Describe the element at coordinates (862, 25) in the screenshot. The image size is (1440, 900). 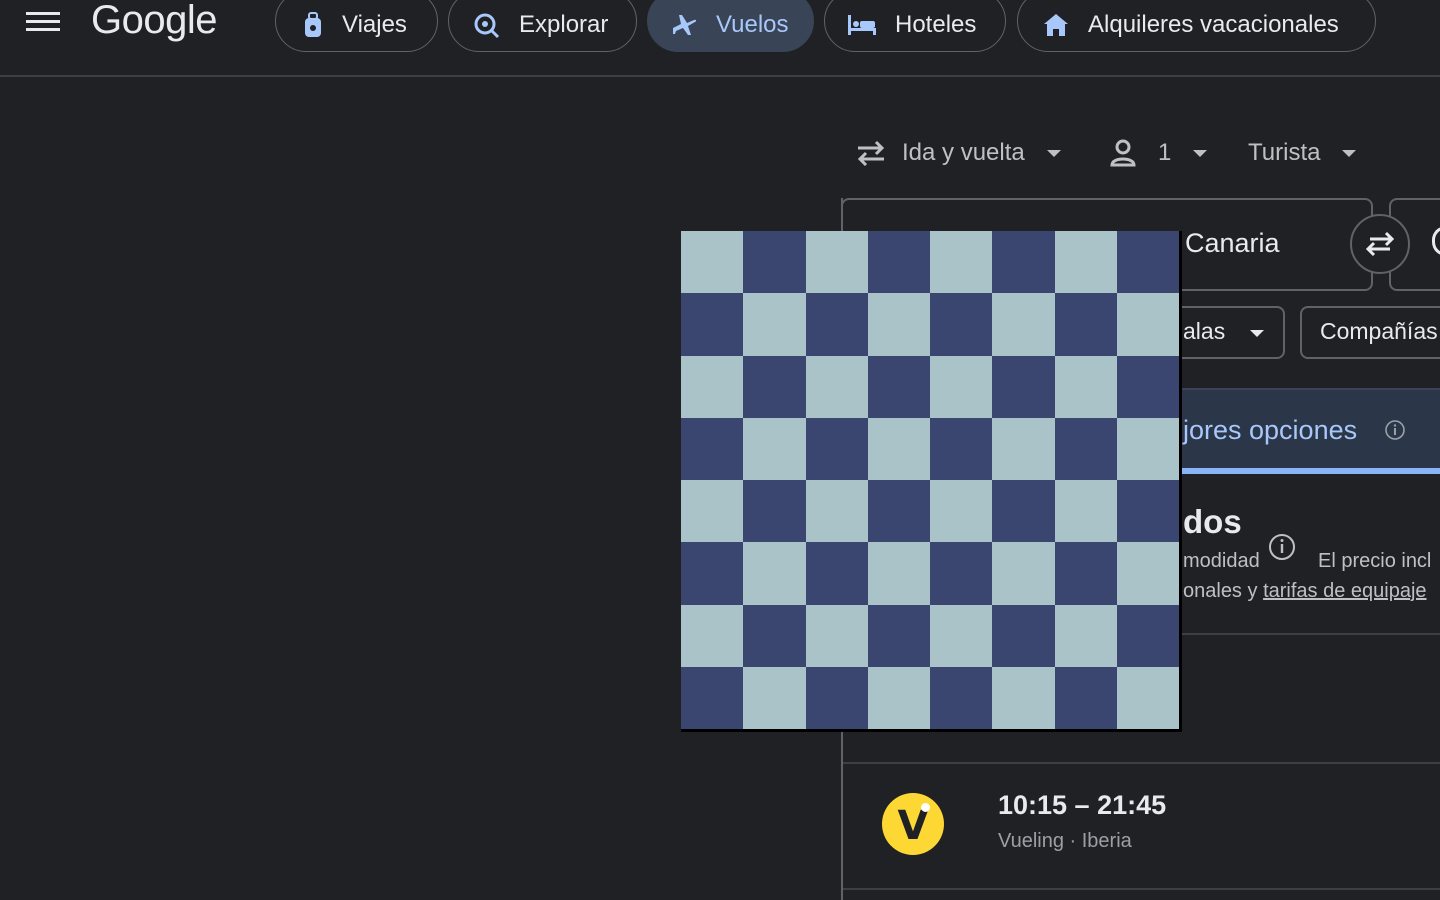
I see `hotel-icon` at that location.